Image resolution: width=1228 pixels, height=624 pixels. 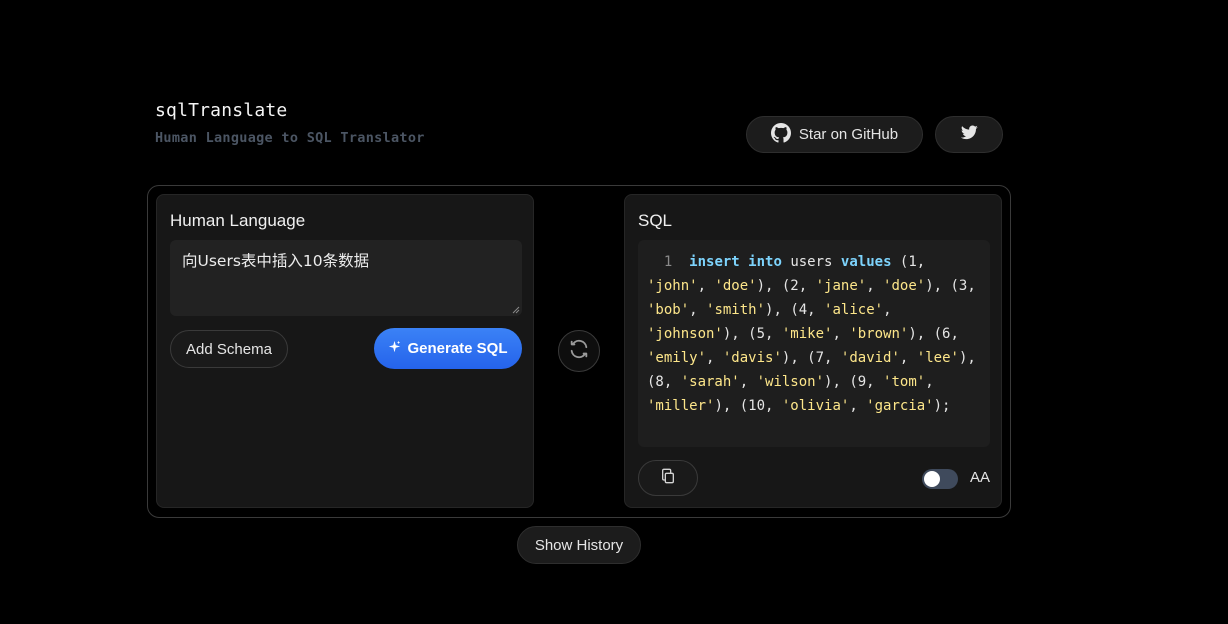 I want to click on star-on-github-button: Star on GitHub, so click(x=834, y=134).